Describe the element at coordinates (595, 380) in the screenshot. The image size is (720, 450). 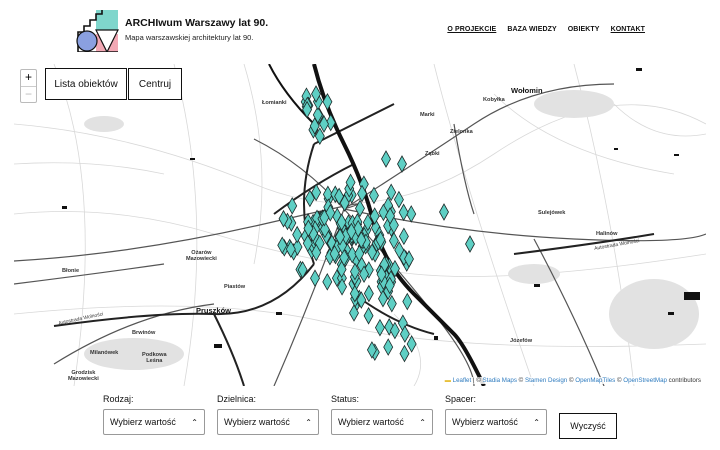
I see `openmaptiles-link: OpenMapTiles` at that location.